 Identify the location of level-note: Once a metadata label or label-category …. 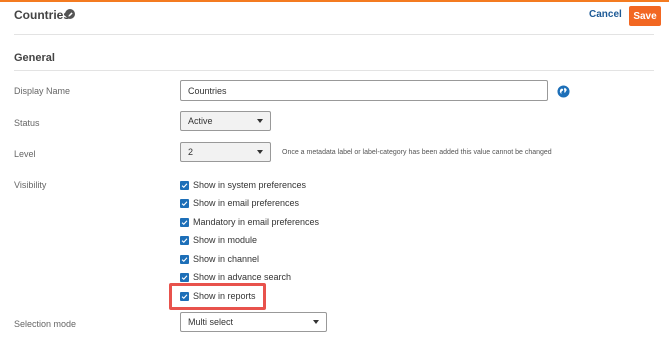
(417, 152).